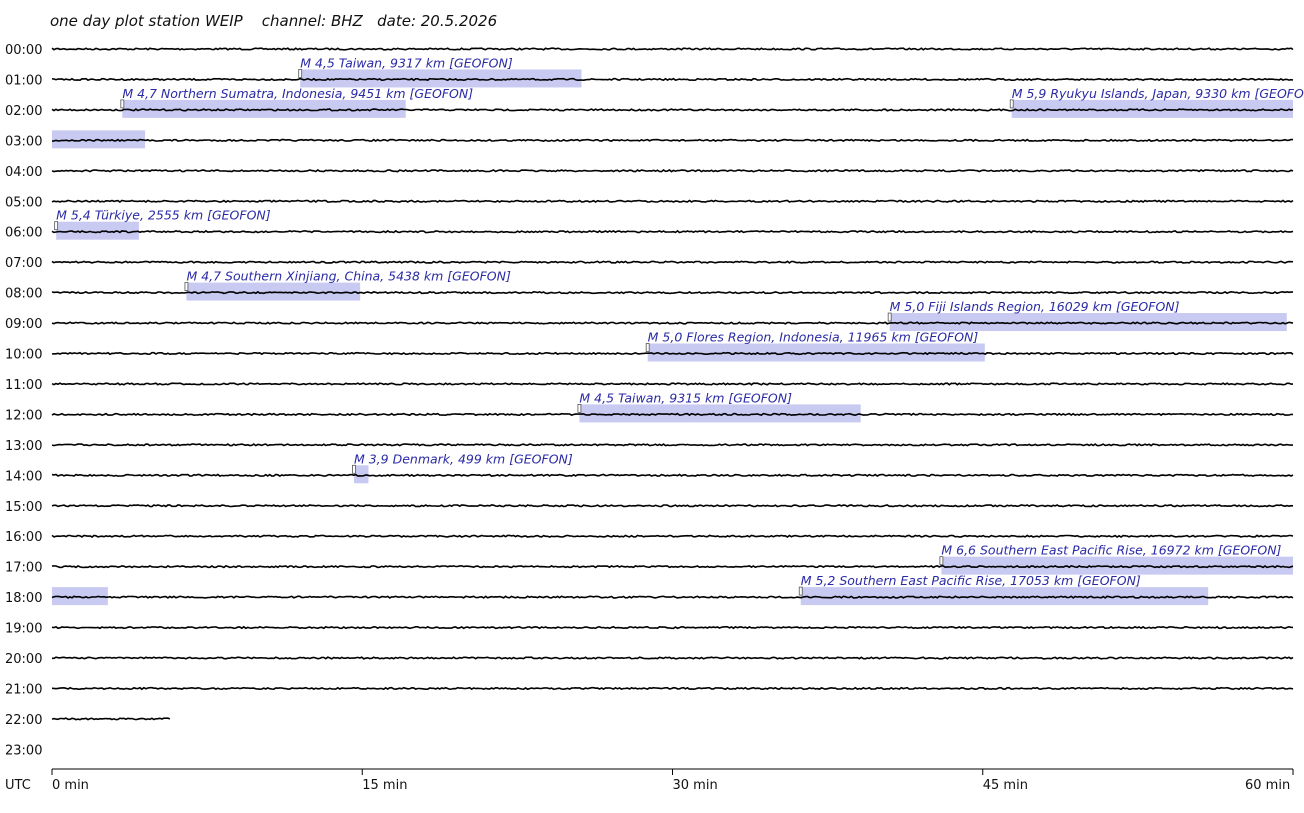 The width and height of the screenshot is (1304, 813). Describe the element at coordinates (384, 785) in the screenshot. I see `x-tick-label: 15 min` at that location.